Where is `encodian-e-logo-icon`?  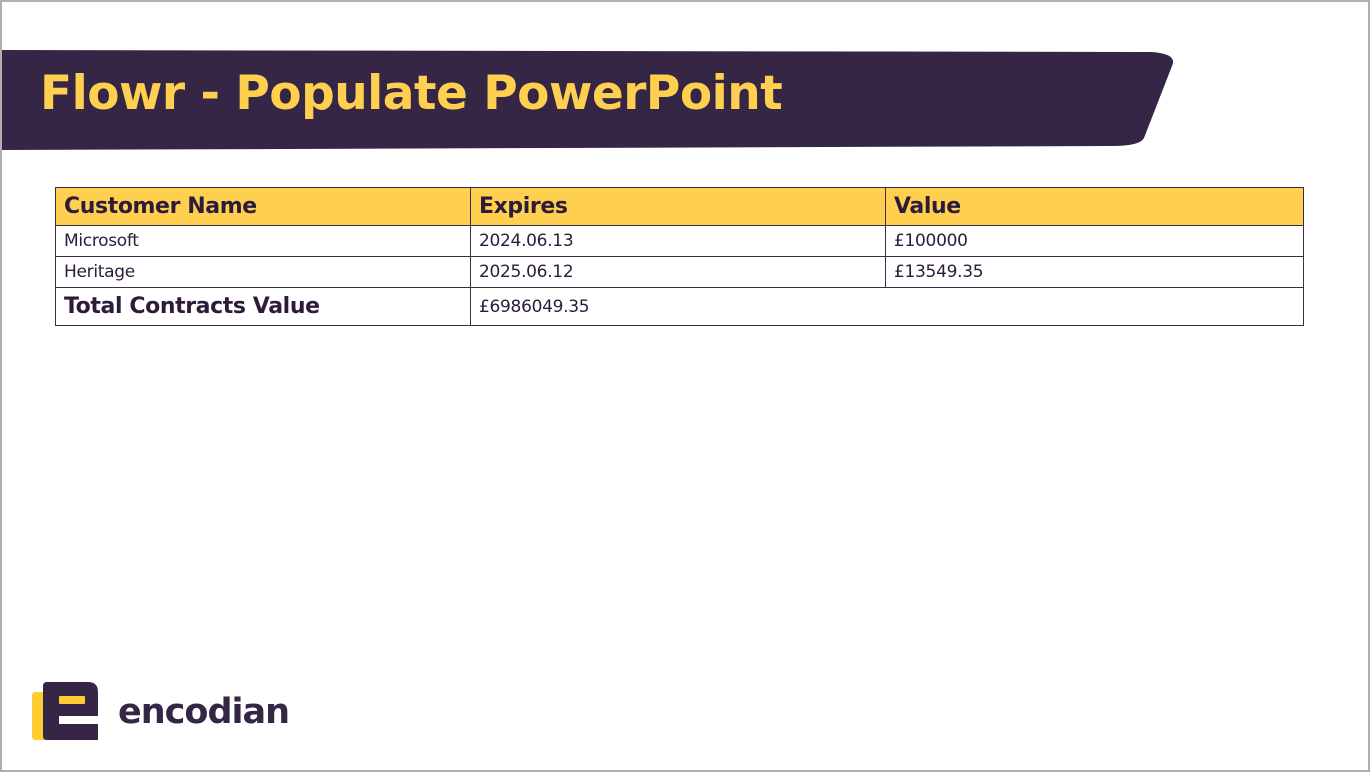 encodian-e-logo-icon is located at coordinates (65, 711).